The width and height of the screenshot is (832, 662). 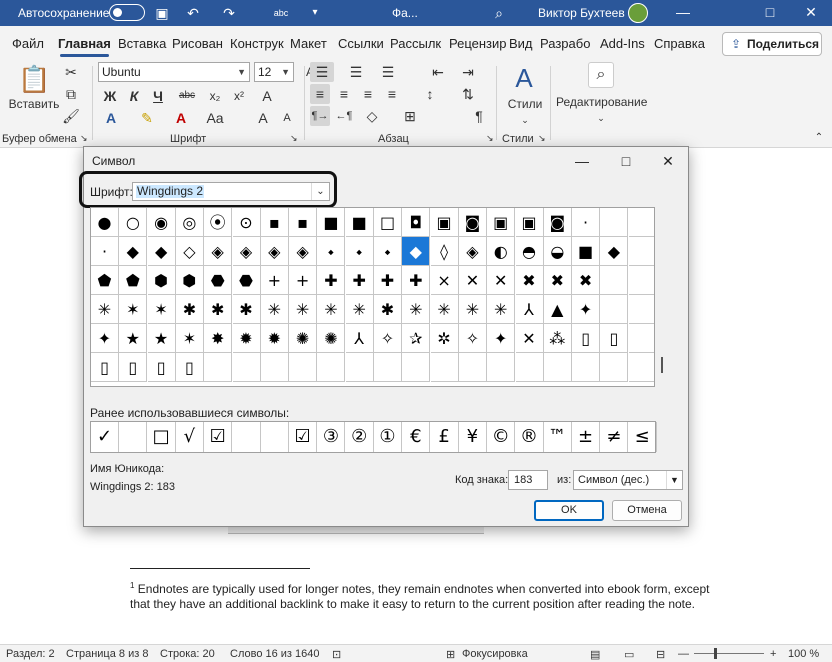 I want to click on paste-button: Вставить, so click(x=34, y=104).